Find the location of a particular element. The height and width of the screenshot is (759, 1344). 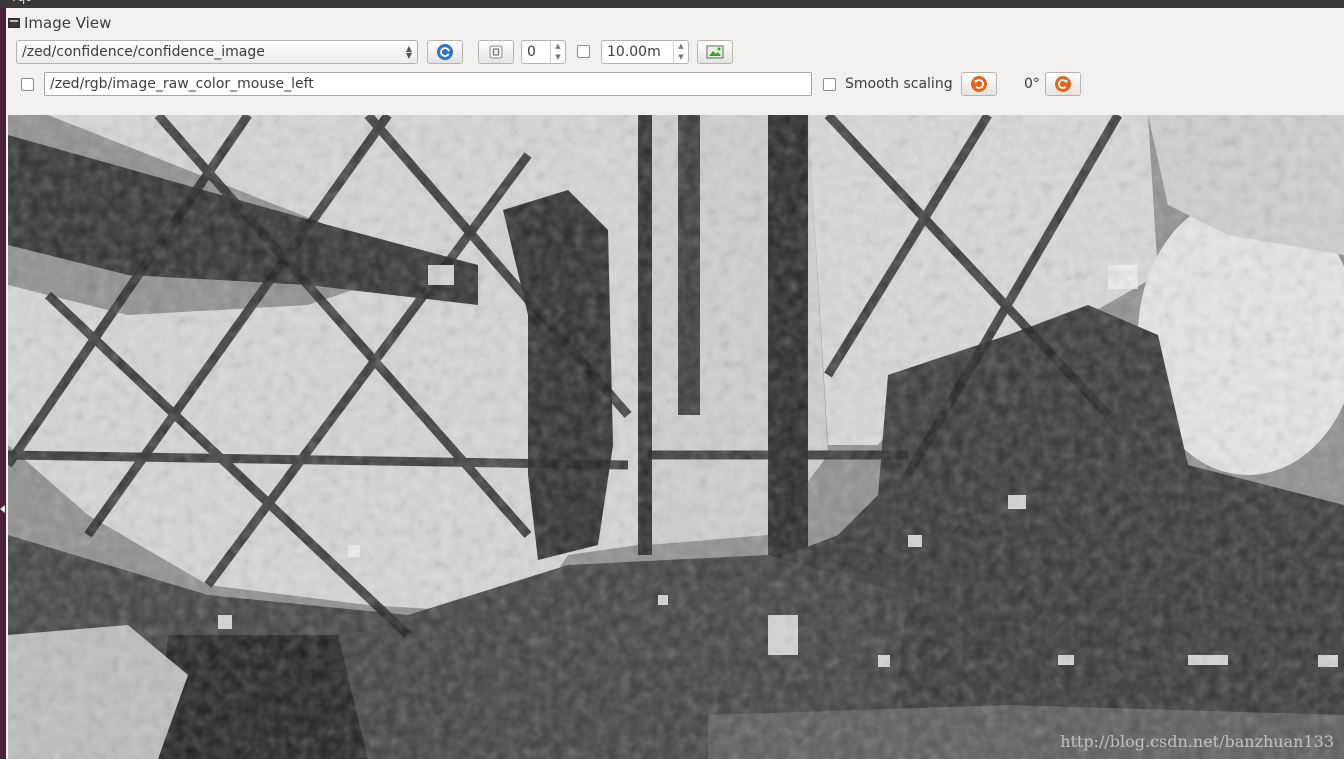

topic-combo-value: /zed/confidence/confidence_image is located at coordinates (143, 52).